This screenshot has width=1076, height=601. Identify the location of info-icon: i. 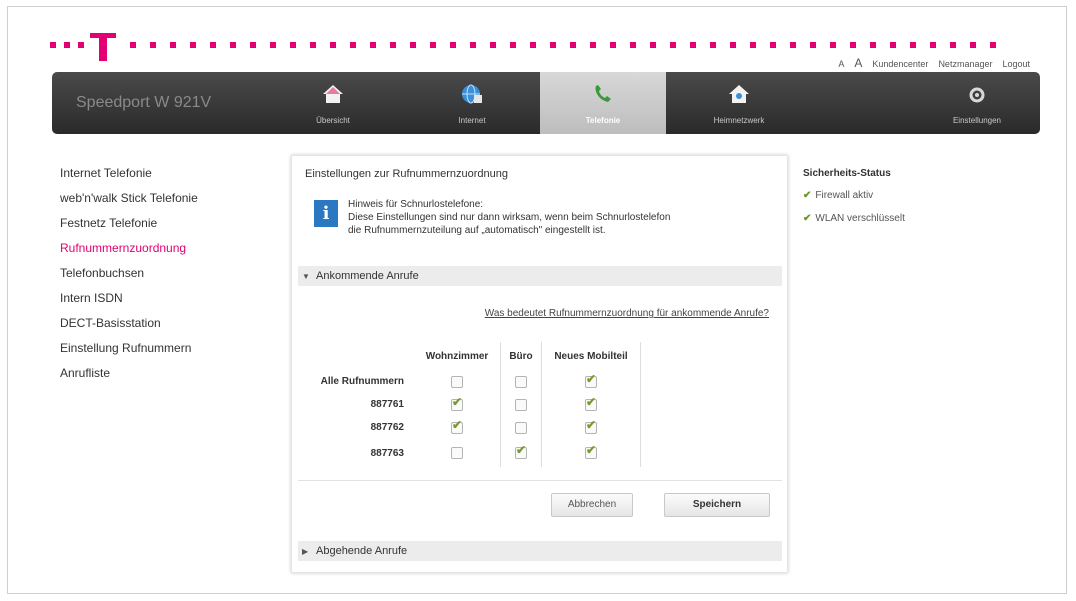
(326, 213).